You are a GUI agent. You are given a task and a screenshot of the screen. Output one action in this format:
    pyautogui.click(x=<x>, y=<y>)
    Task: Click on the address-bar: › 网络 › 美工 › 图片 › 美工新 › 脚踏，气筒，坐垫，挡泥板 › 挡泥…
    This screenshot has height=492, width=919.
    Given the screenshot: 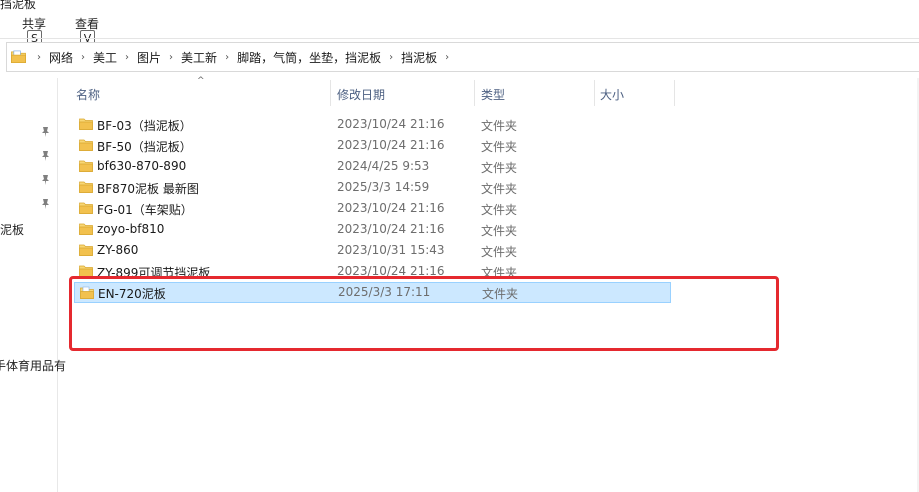 What is the action you would take?
    pyautogui.click(x=462, y=57)
    